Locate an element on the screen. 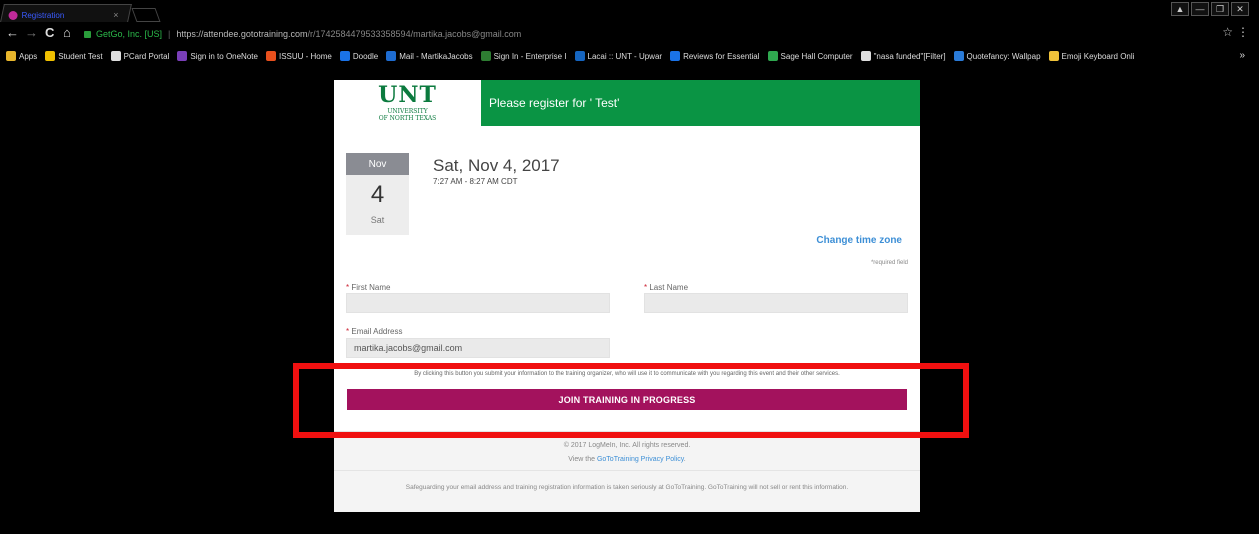 The height and width of the screenshot is (534, 1259). bookmark-label: PCard Portal is located at coordinates (146, 56).